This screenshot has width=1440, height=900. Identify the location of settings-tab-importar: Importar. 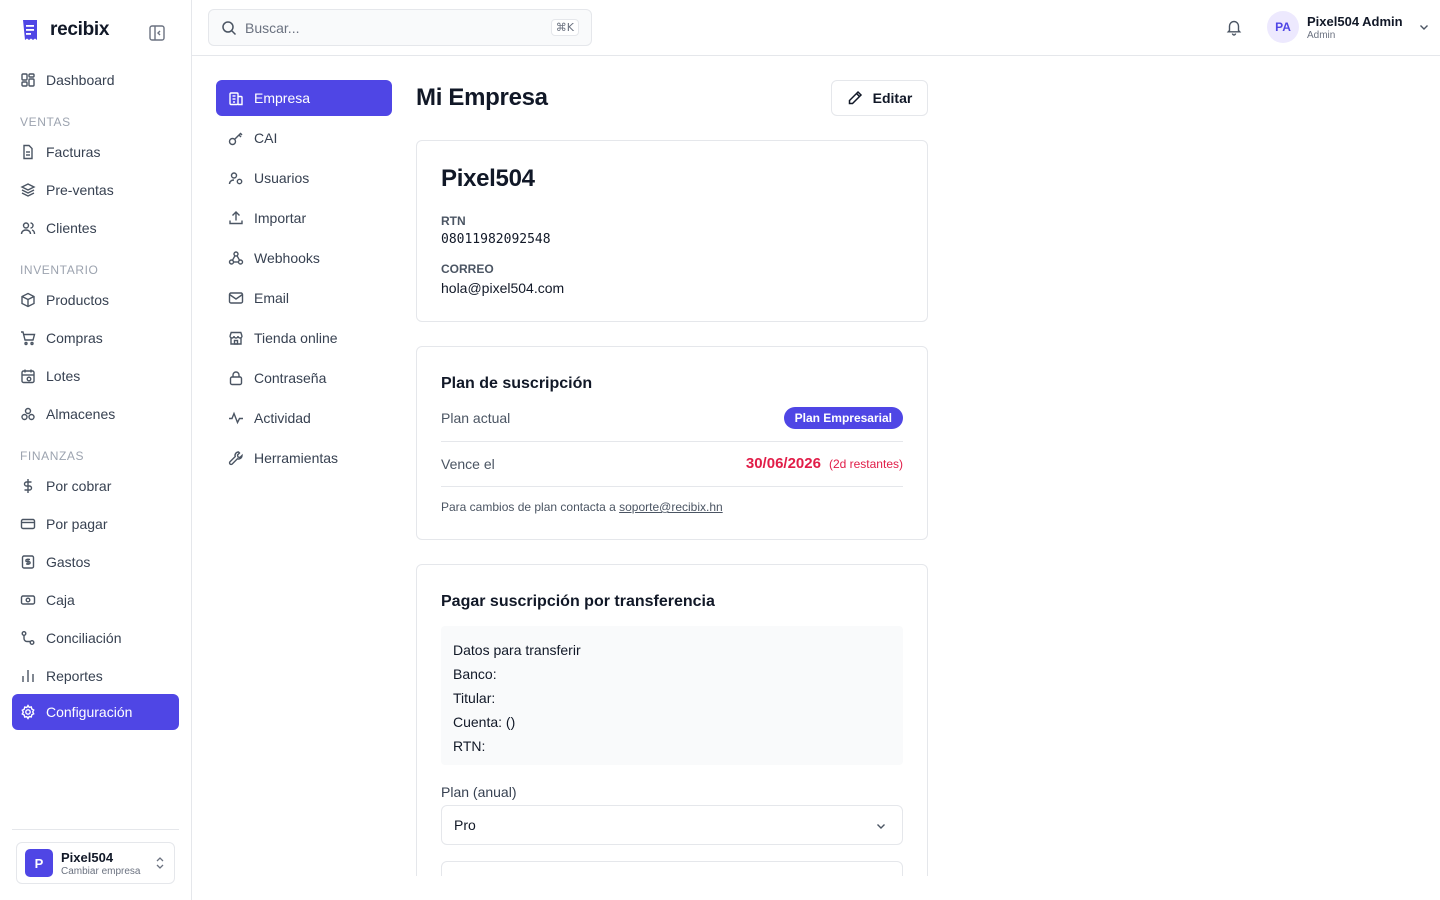
(304, 218).